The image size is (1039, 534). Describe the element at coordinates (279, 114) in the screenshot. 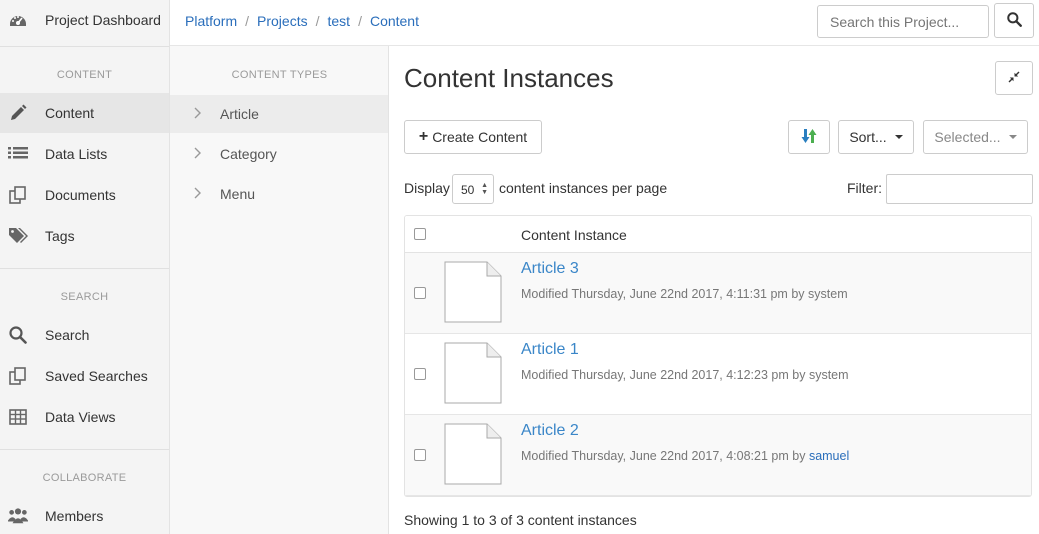

I see `content-type-article: Article` at that location.